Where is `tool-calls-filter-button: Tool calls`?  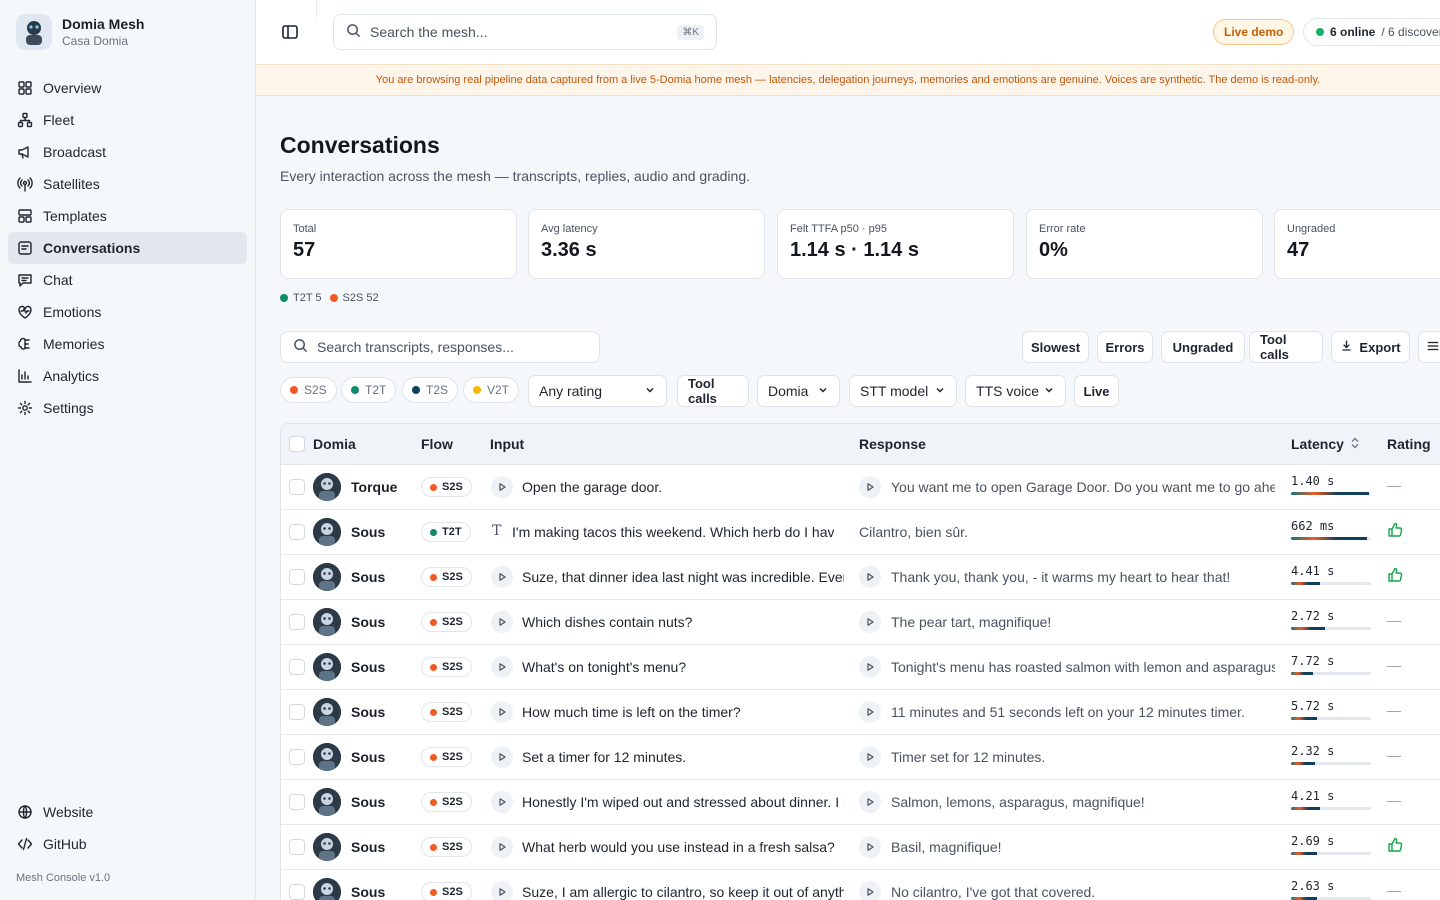
tool-calls-filter-button: Tool calls is located at coordinates (713, 391).